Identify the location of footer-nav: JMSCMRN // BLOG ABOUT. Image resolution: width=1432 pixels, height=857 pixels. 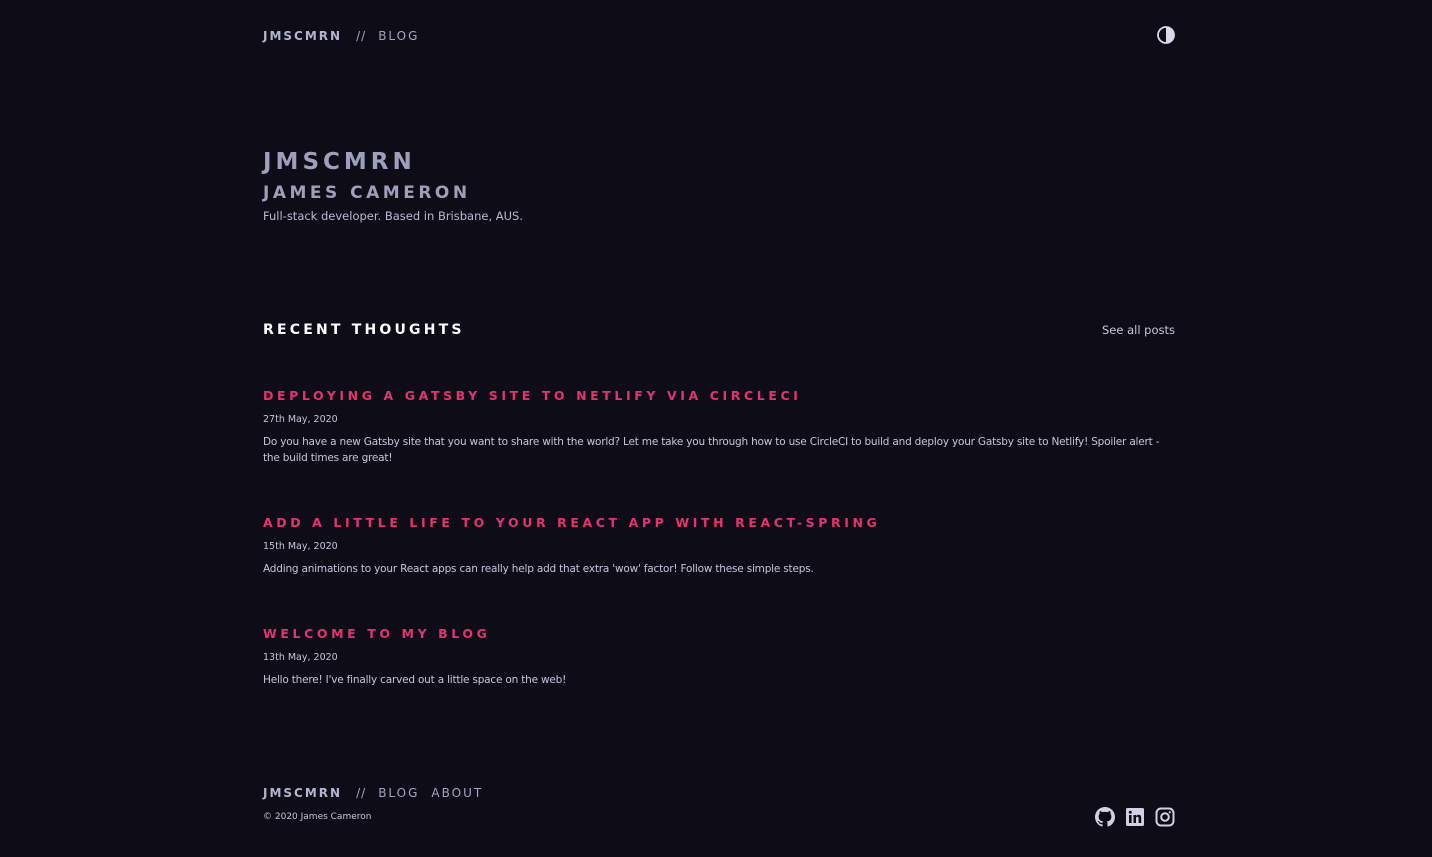
(379, 793).